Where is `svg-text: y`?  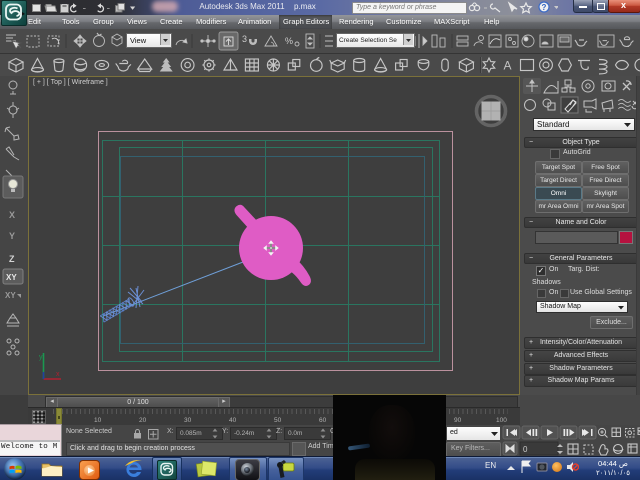
svg-text: y is located at coordinates (41, 357).